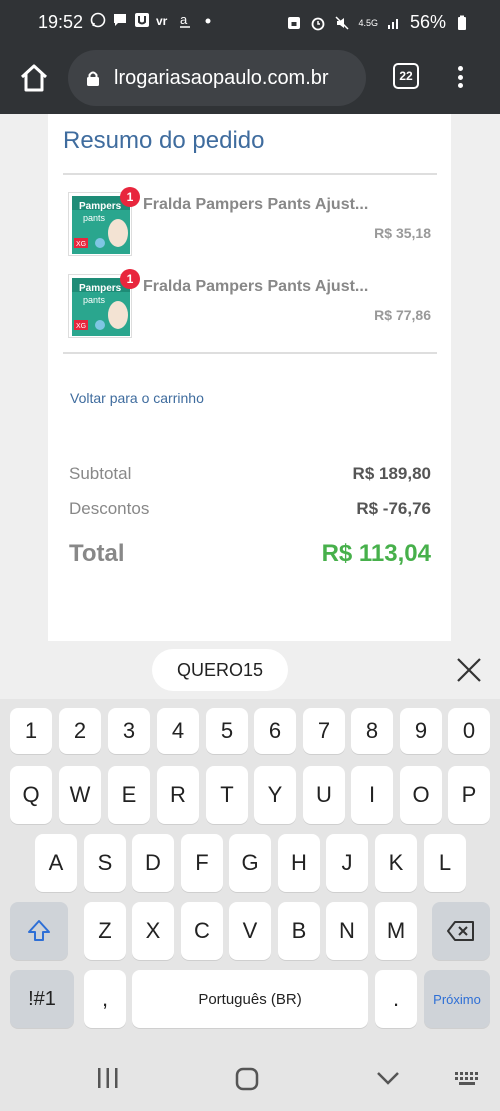 The width and height of the screenshot is (500, 1111). What do you see at coordinates (396, 863) in the screenshot?
I see `key-k: K` at bounding box center [396, 863].